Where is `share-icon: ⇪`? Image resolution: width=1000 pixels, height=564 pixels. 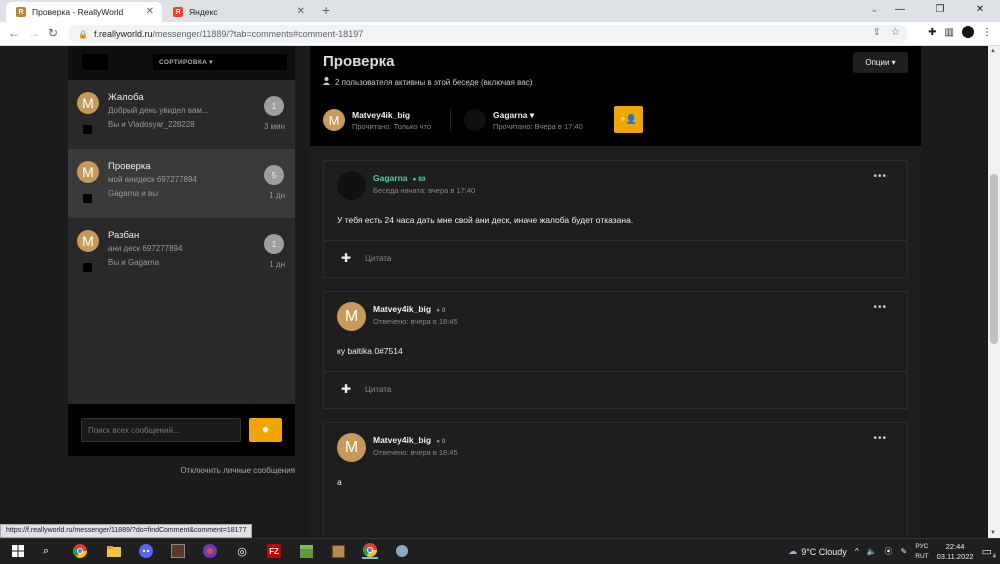 share-icon: ⇪ is located at coordinates (877, 32).